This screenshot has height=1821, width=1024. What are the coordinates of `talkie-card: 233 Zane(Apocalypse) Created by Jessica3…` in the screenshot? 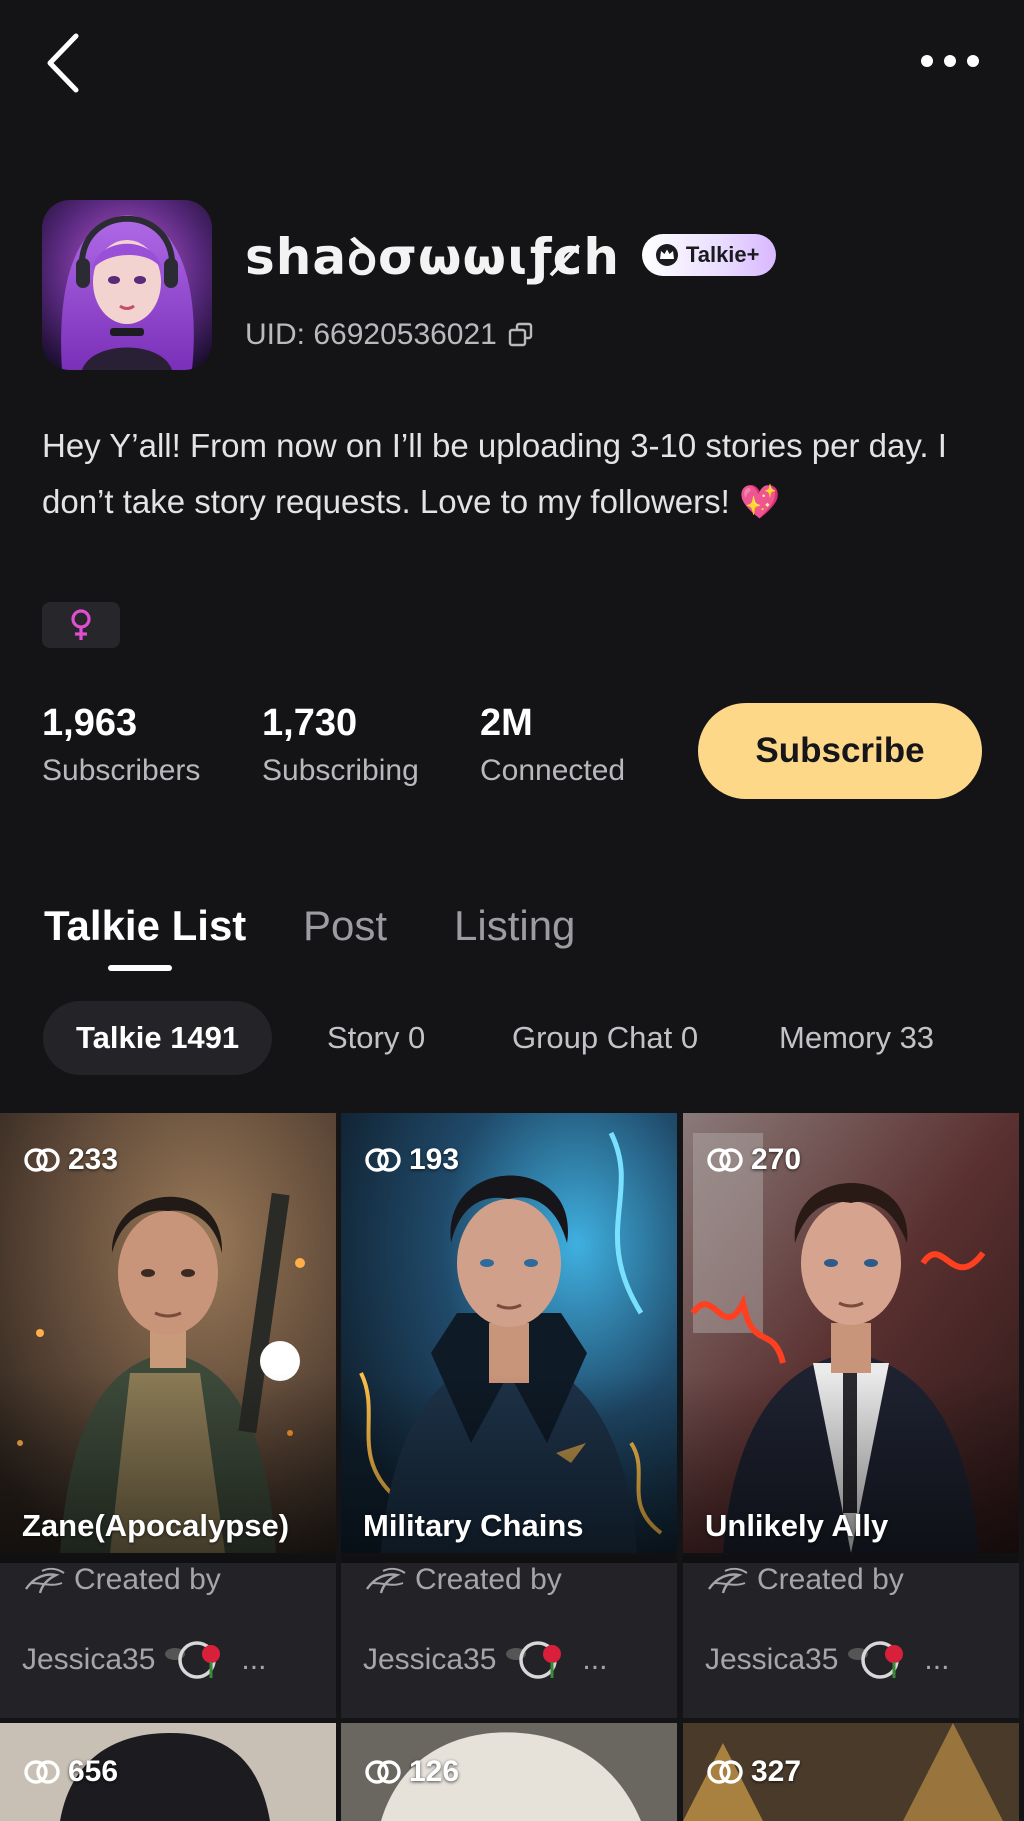 It's located at (168, 1415).